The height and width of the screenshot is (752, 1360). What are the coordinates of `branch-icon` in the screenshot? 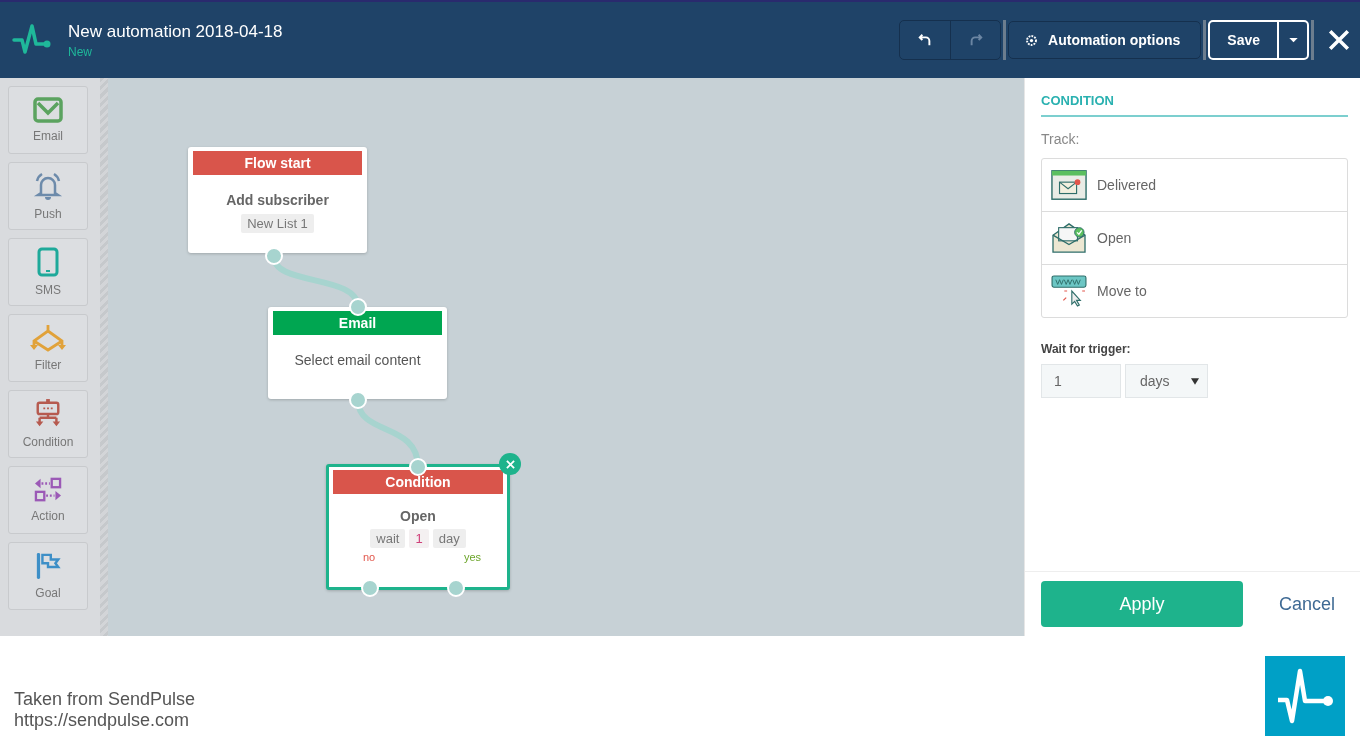 It's located at (48, 338).